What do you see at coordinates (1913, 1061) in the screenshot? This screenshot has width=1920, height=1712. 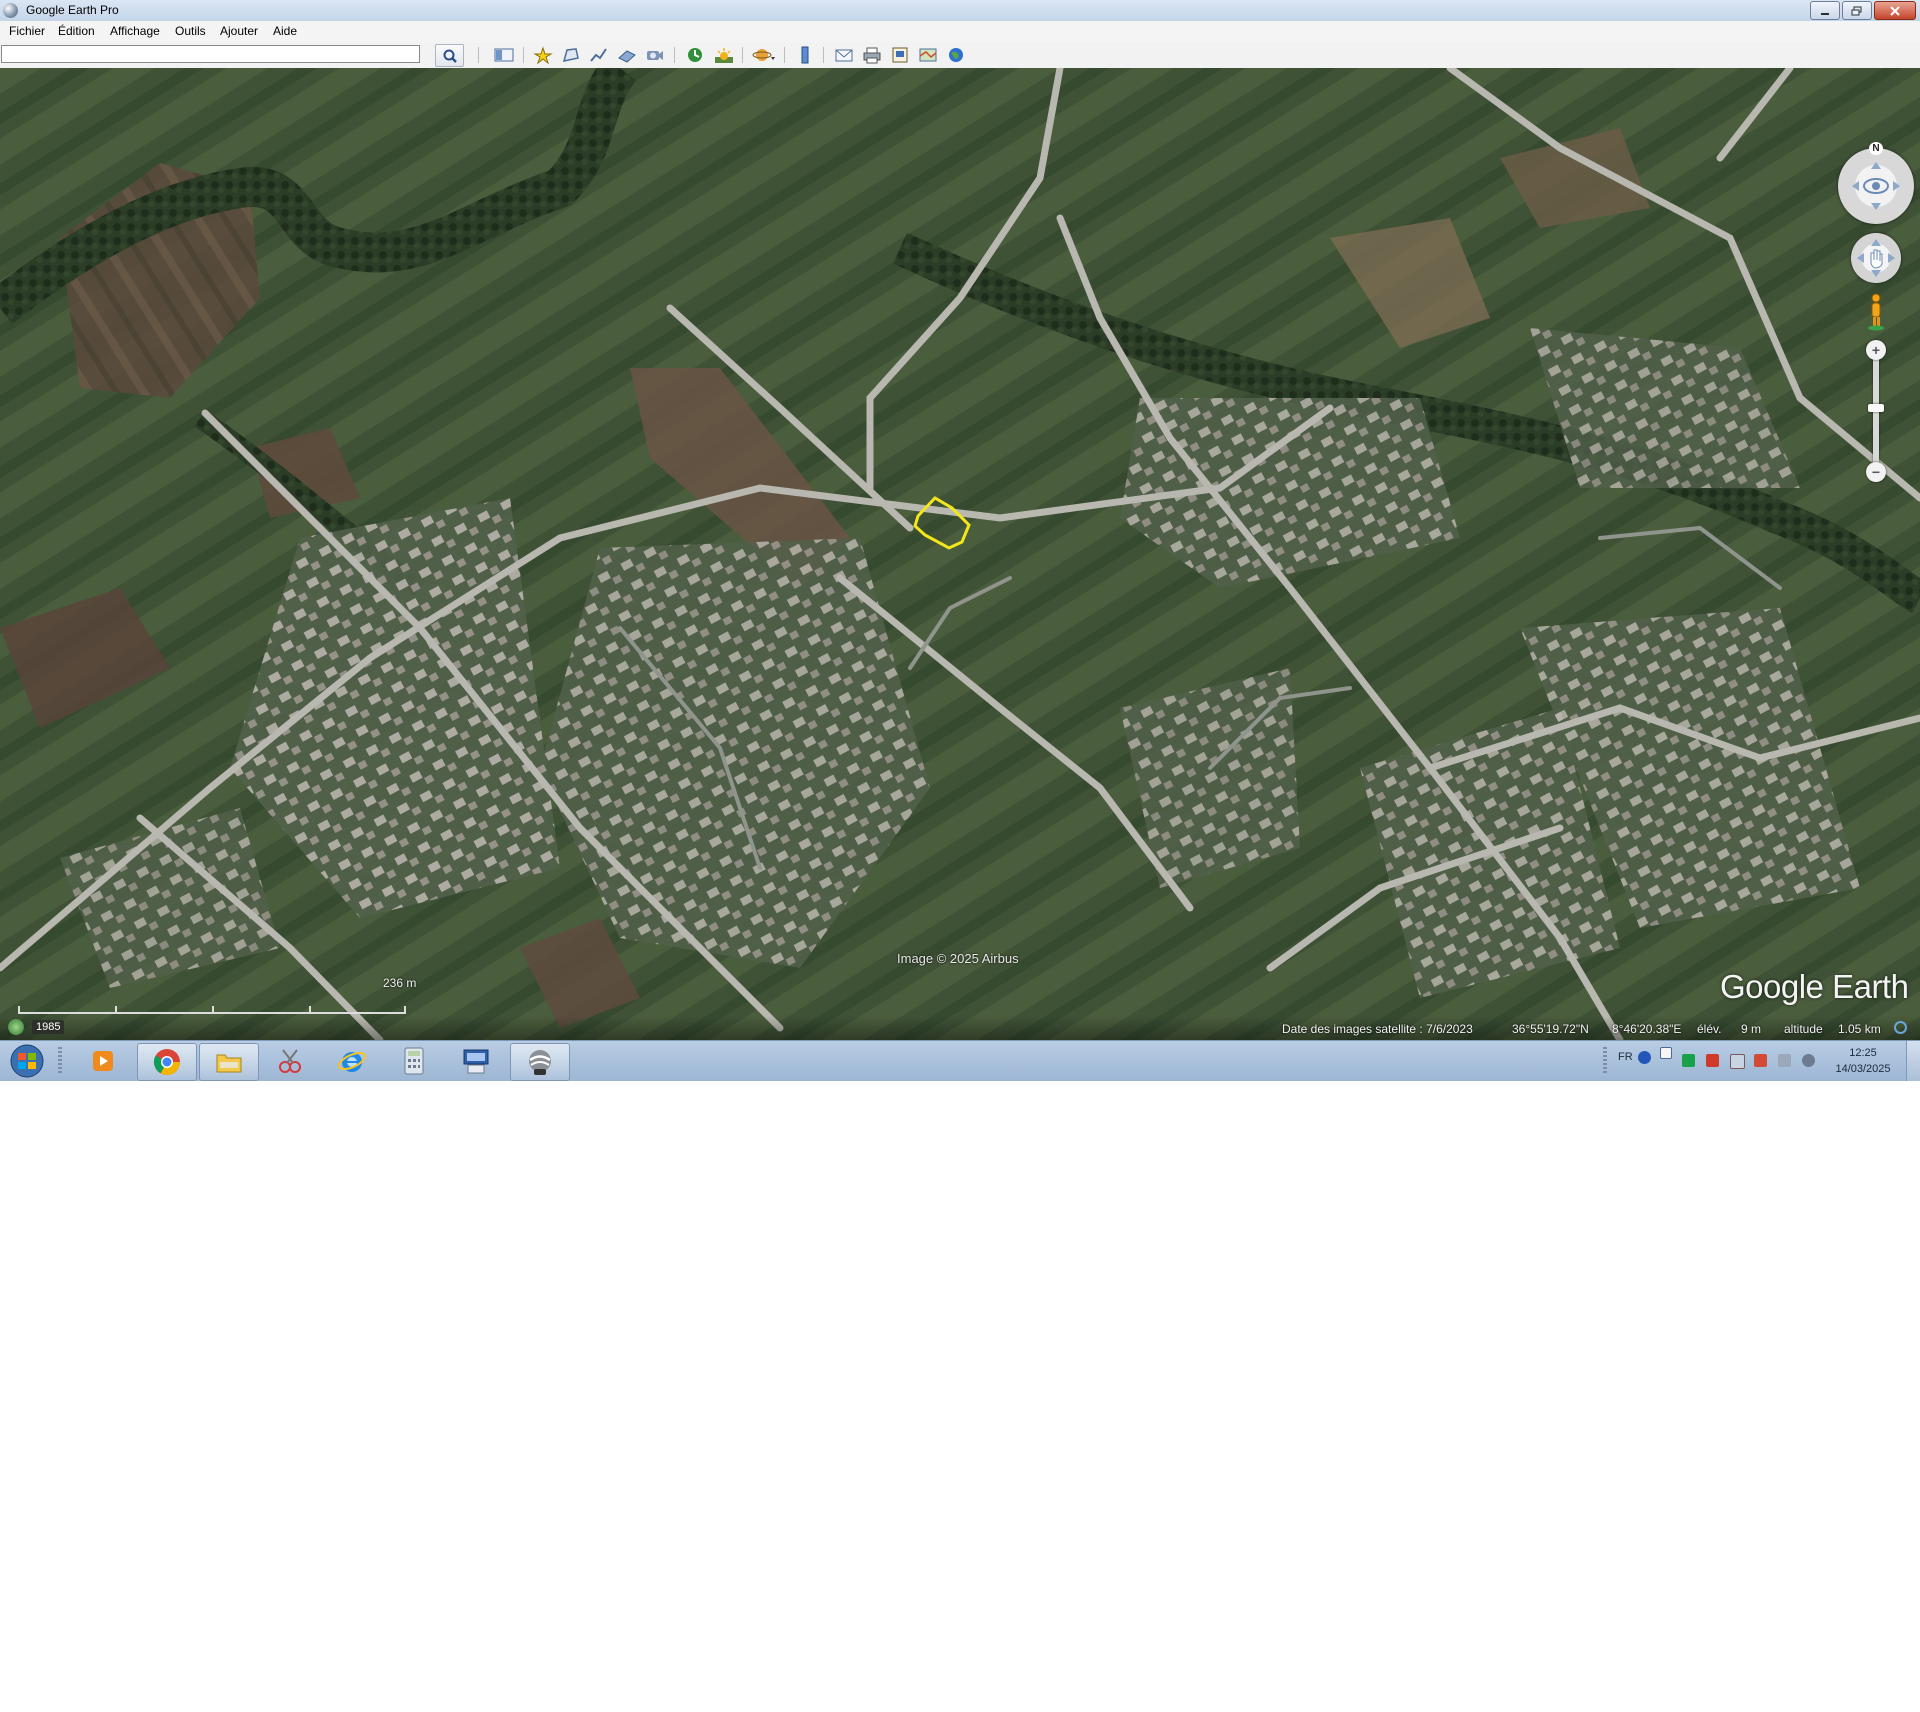 I see `show-desktop-button` at bounding box center [1913, 1061].